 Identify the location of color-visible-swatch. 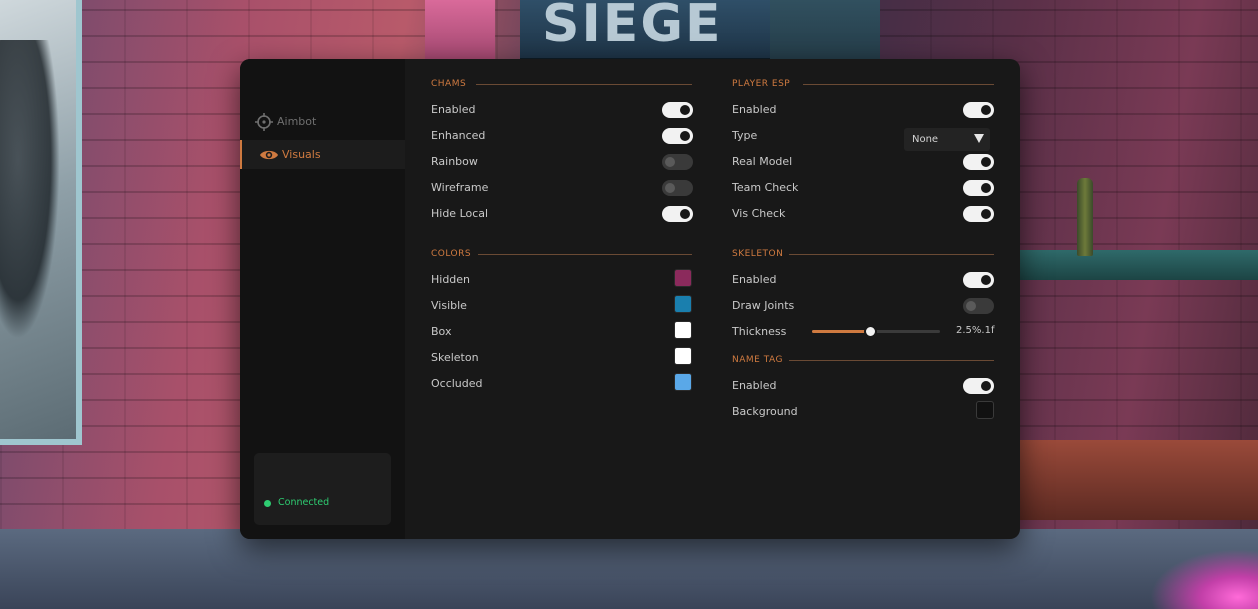
(683, 304).